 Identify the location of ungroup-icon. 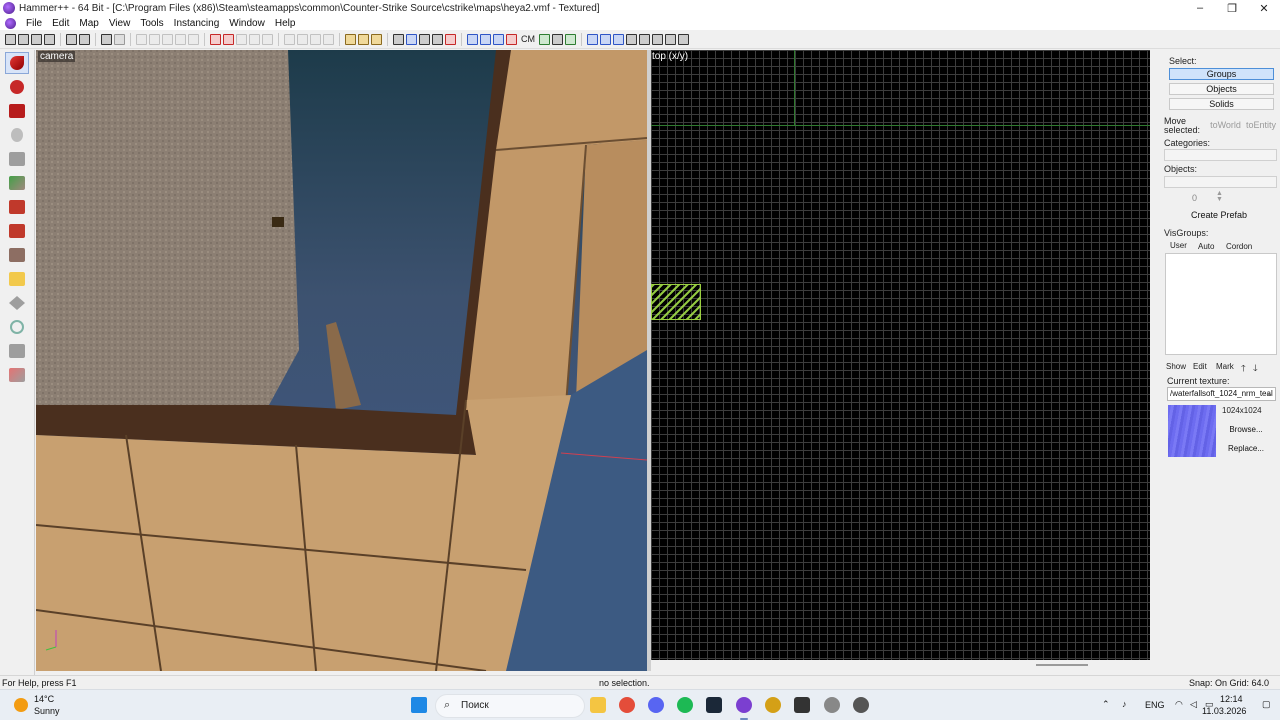
(167, 39).